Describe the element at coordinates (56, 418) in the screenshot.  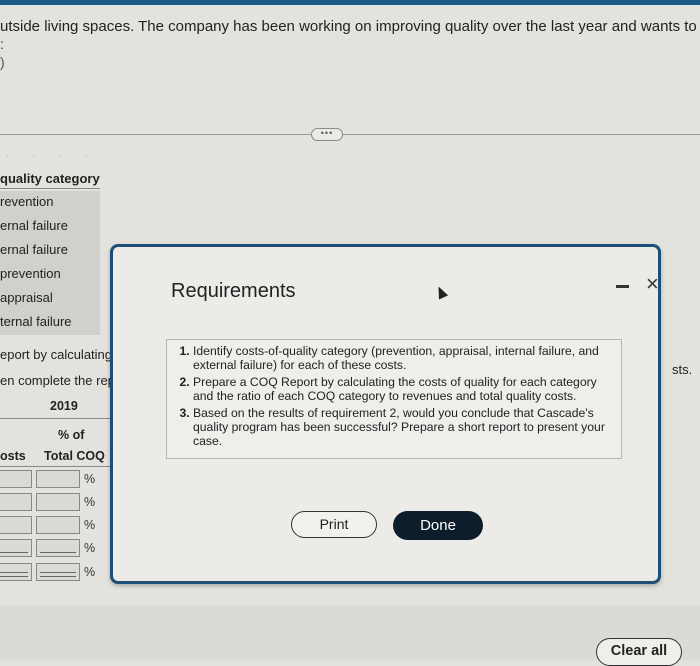
I see `year-underline` at that location.